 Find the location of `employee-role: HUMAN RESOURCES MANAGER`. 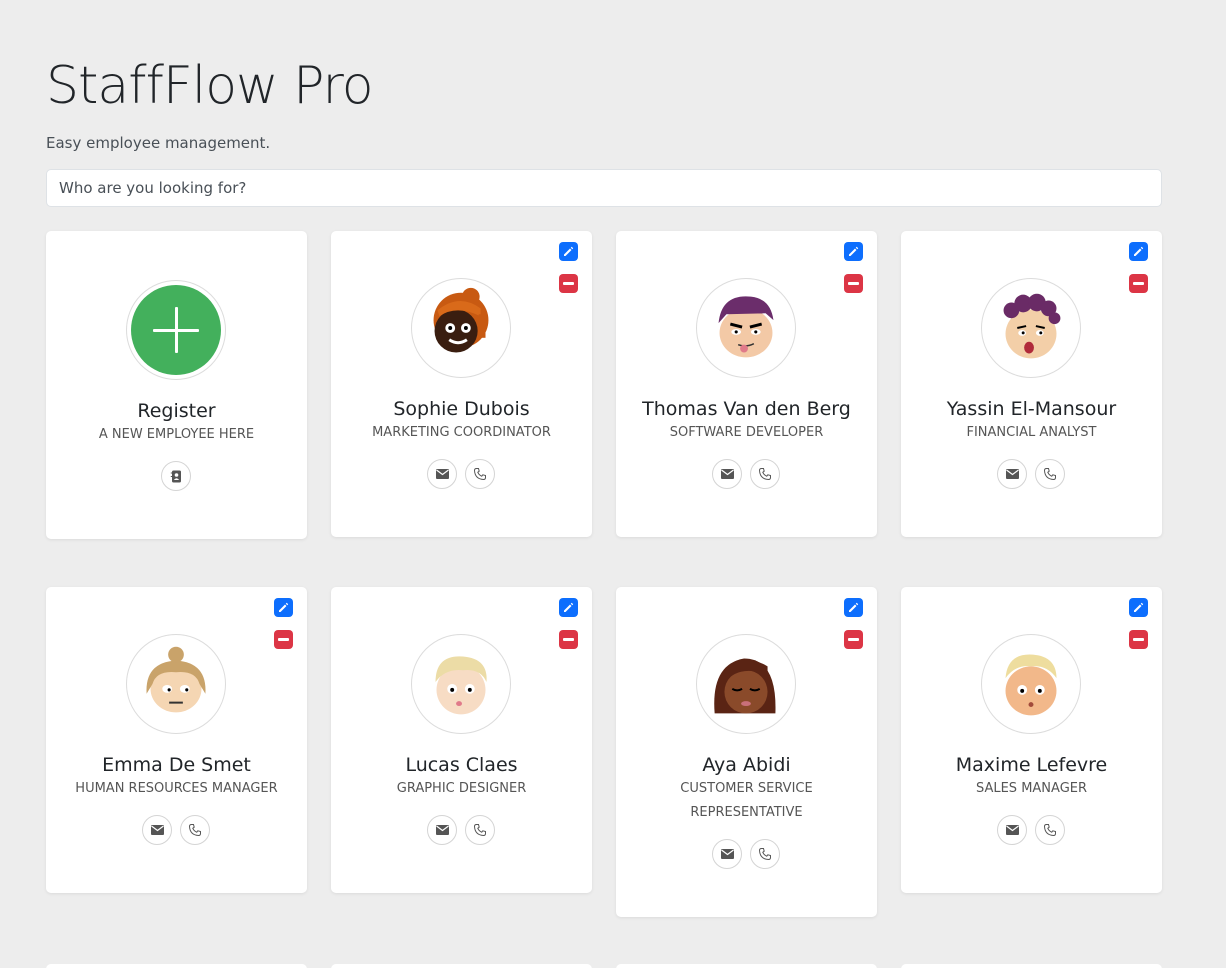

employee-role: HUMAN RESOURCES MANAGER is located at coordinates (176, 788).